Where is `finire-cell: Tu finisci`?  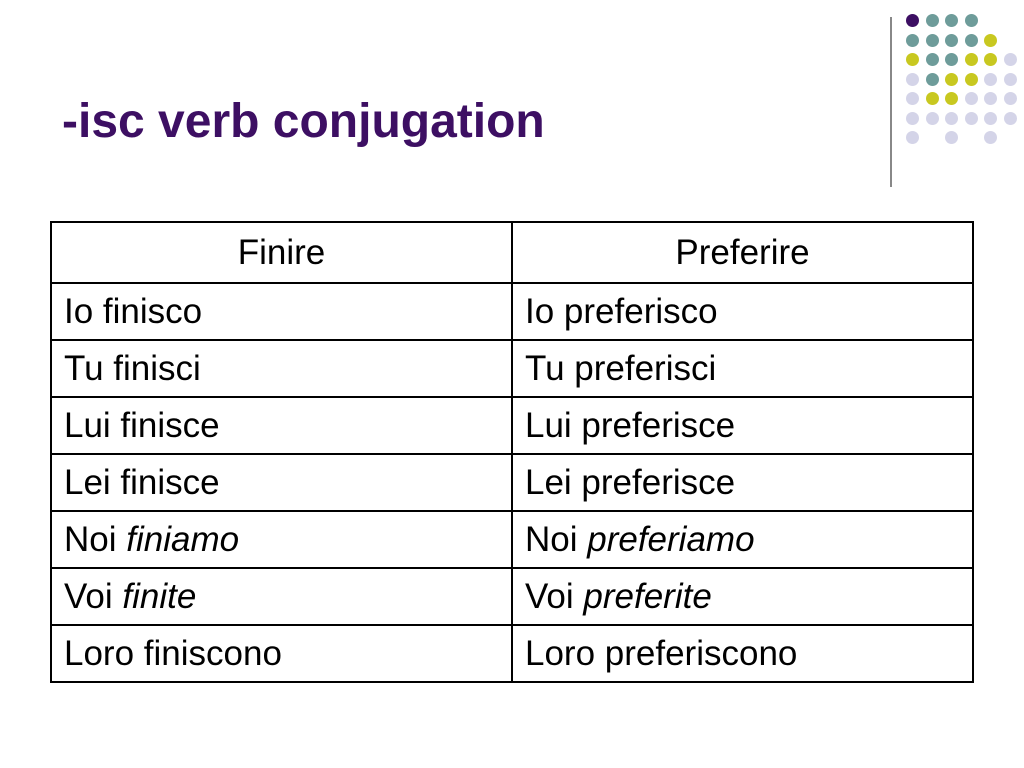
finire-cell: Tu finisci is located at coordinates (281, 368).